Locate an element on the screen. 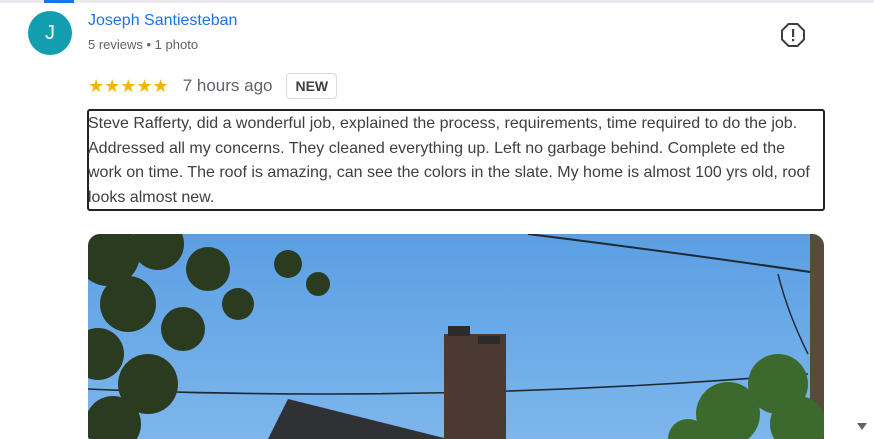  reviewer-name: Joseph Santiesteban is located at coordinates (162, 21).